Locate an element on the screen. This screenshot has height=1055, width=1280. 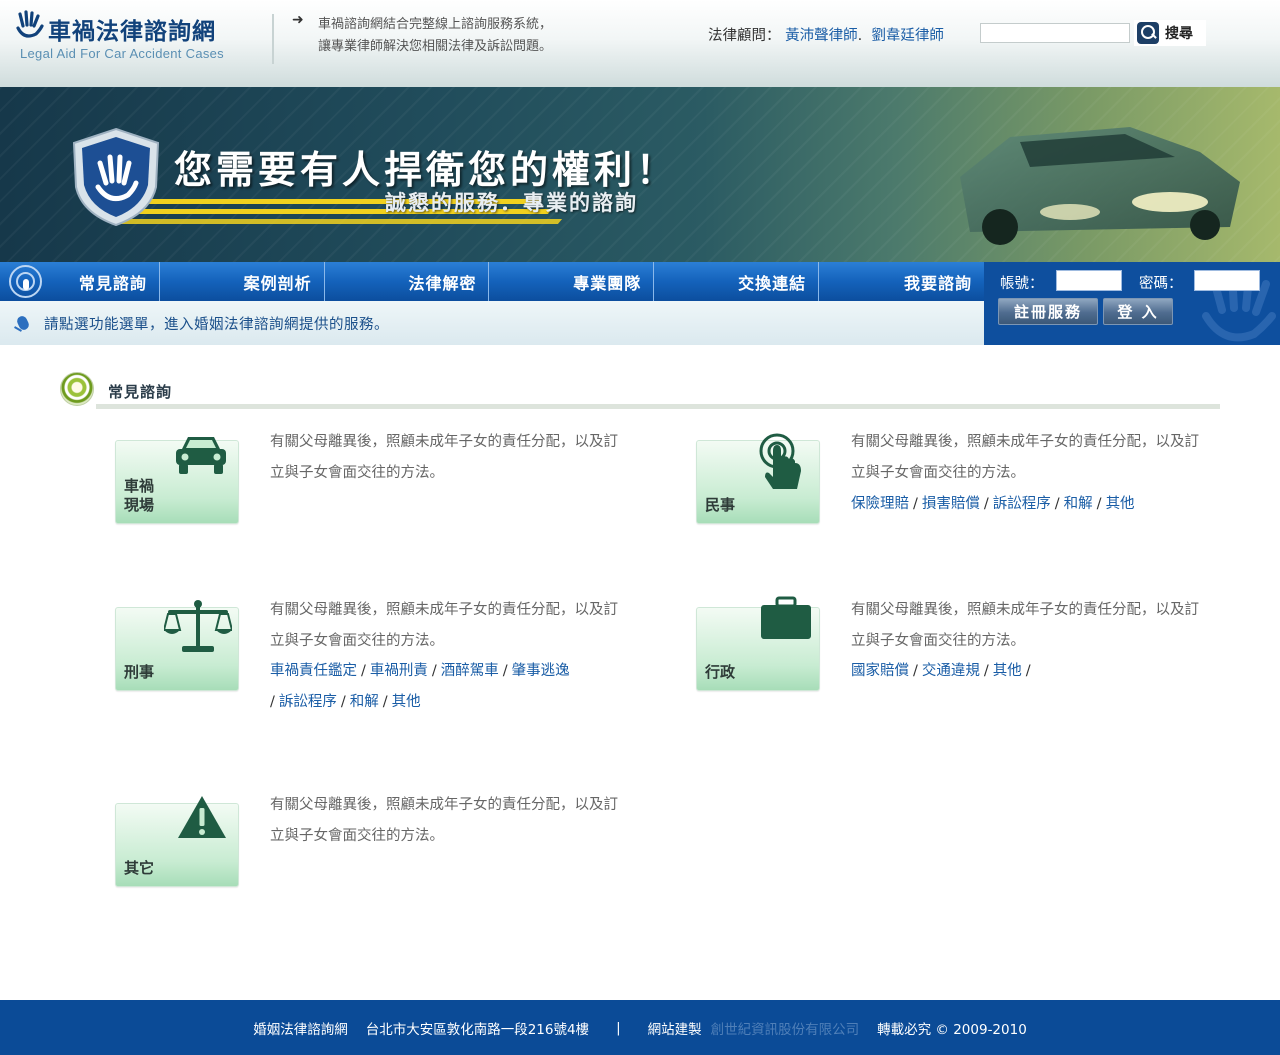
nav-item-case-analysis: 案例剖析 is located at coordinates (242, 281).